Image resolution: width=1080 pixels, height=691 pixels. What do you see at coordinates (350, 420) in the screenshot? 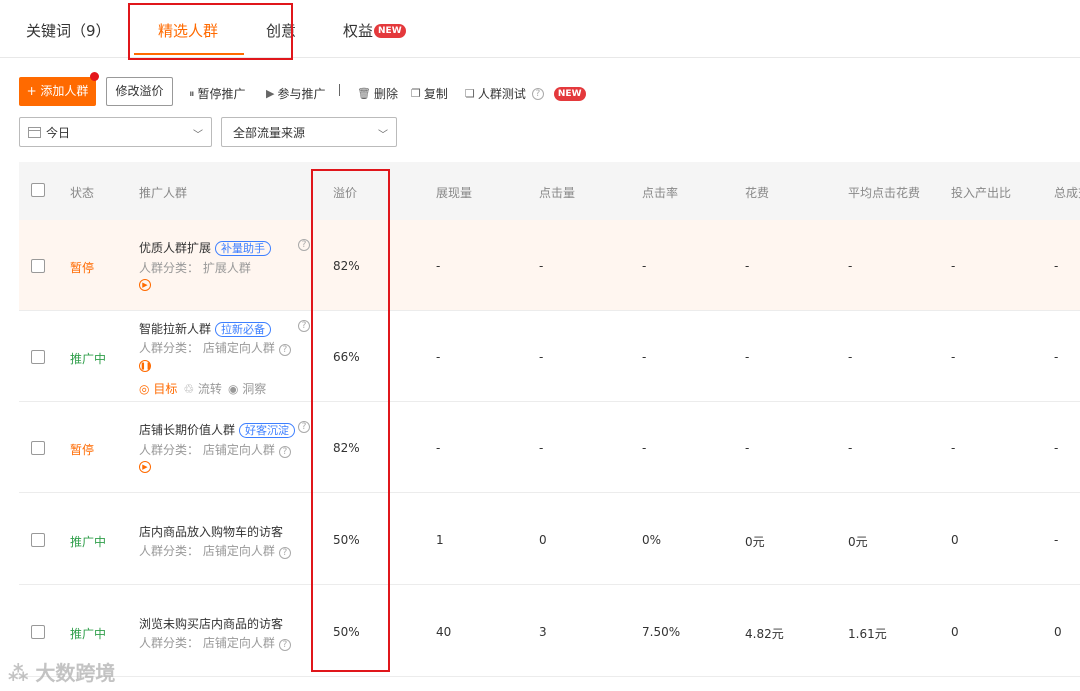
I see `highlight-box-premium-column` at bounding box center [350, 420].